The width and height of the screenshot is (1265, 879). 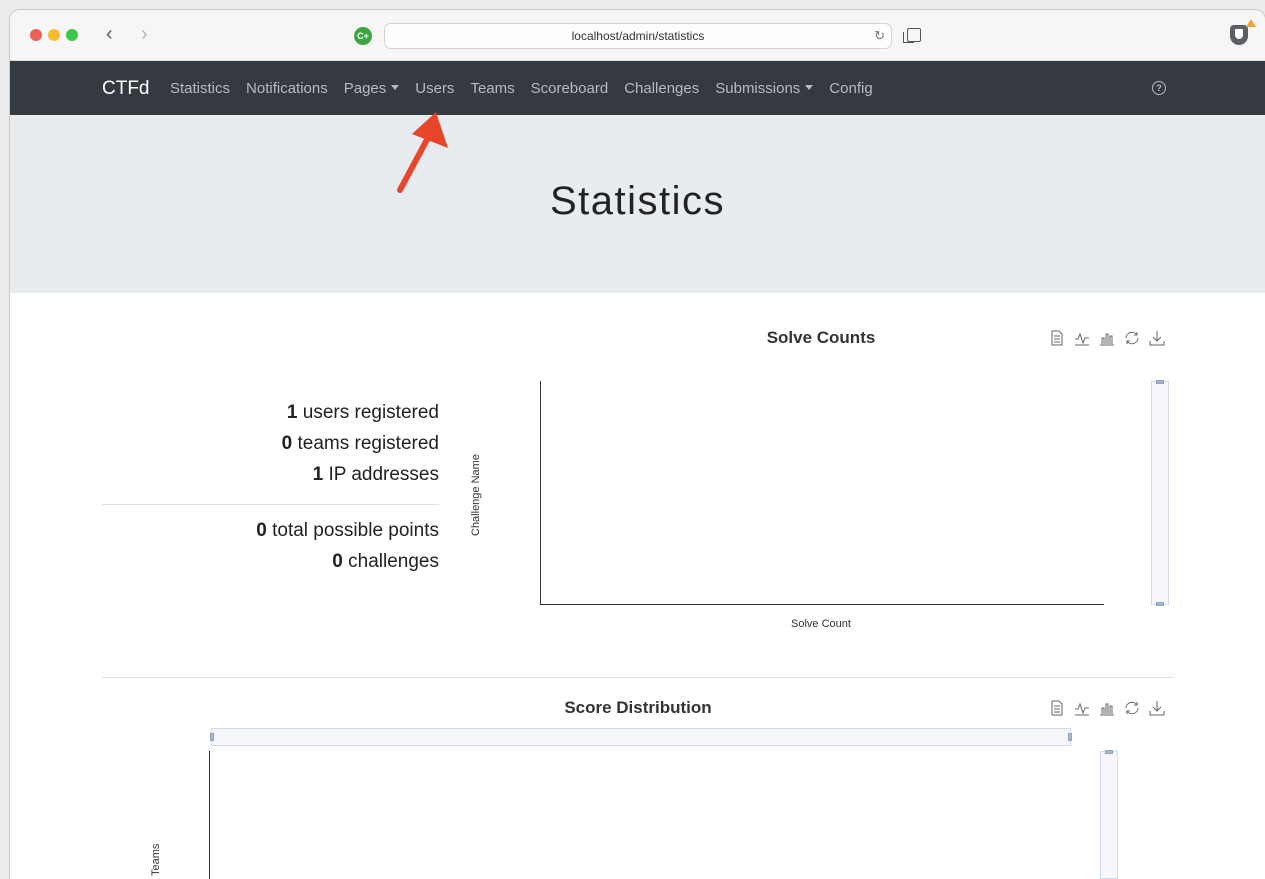 I want to click on stat-teams: 0 teams registered, so click(x=270, y=448).